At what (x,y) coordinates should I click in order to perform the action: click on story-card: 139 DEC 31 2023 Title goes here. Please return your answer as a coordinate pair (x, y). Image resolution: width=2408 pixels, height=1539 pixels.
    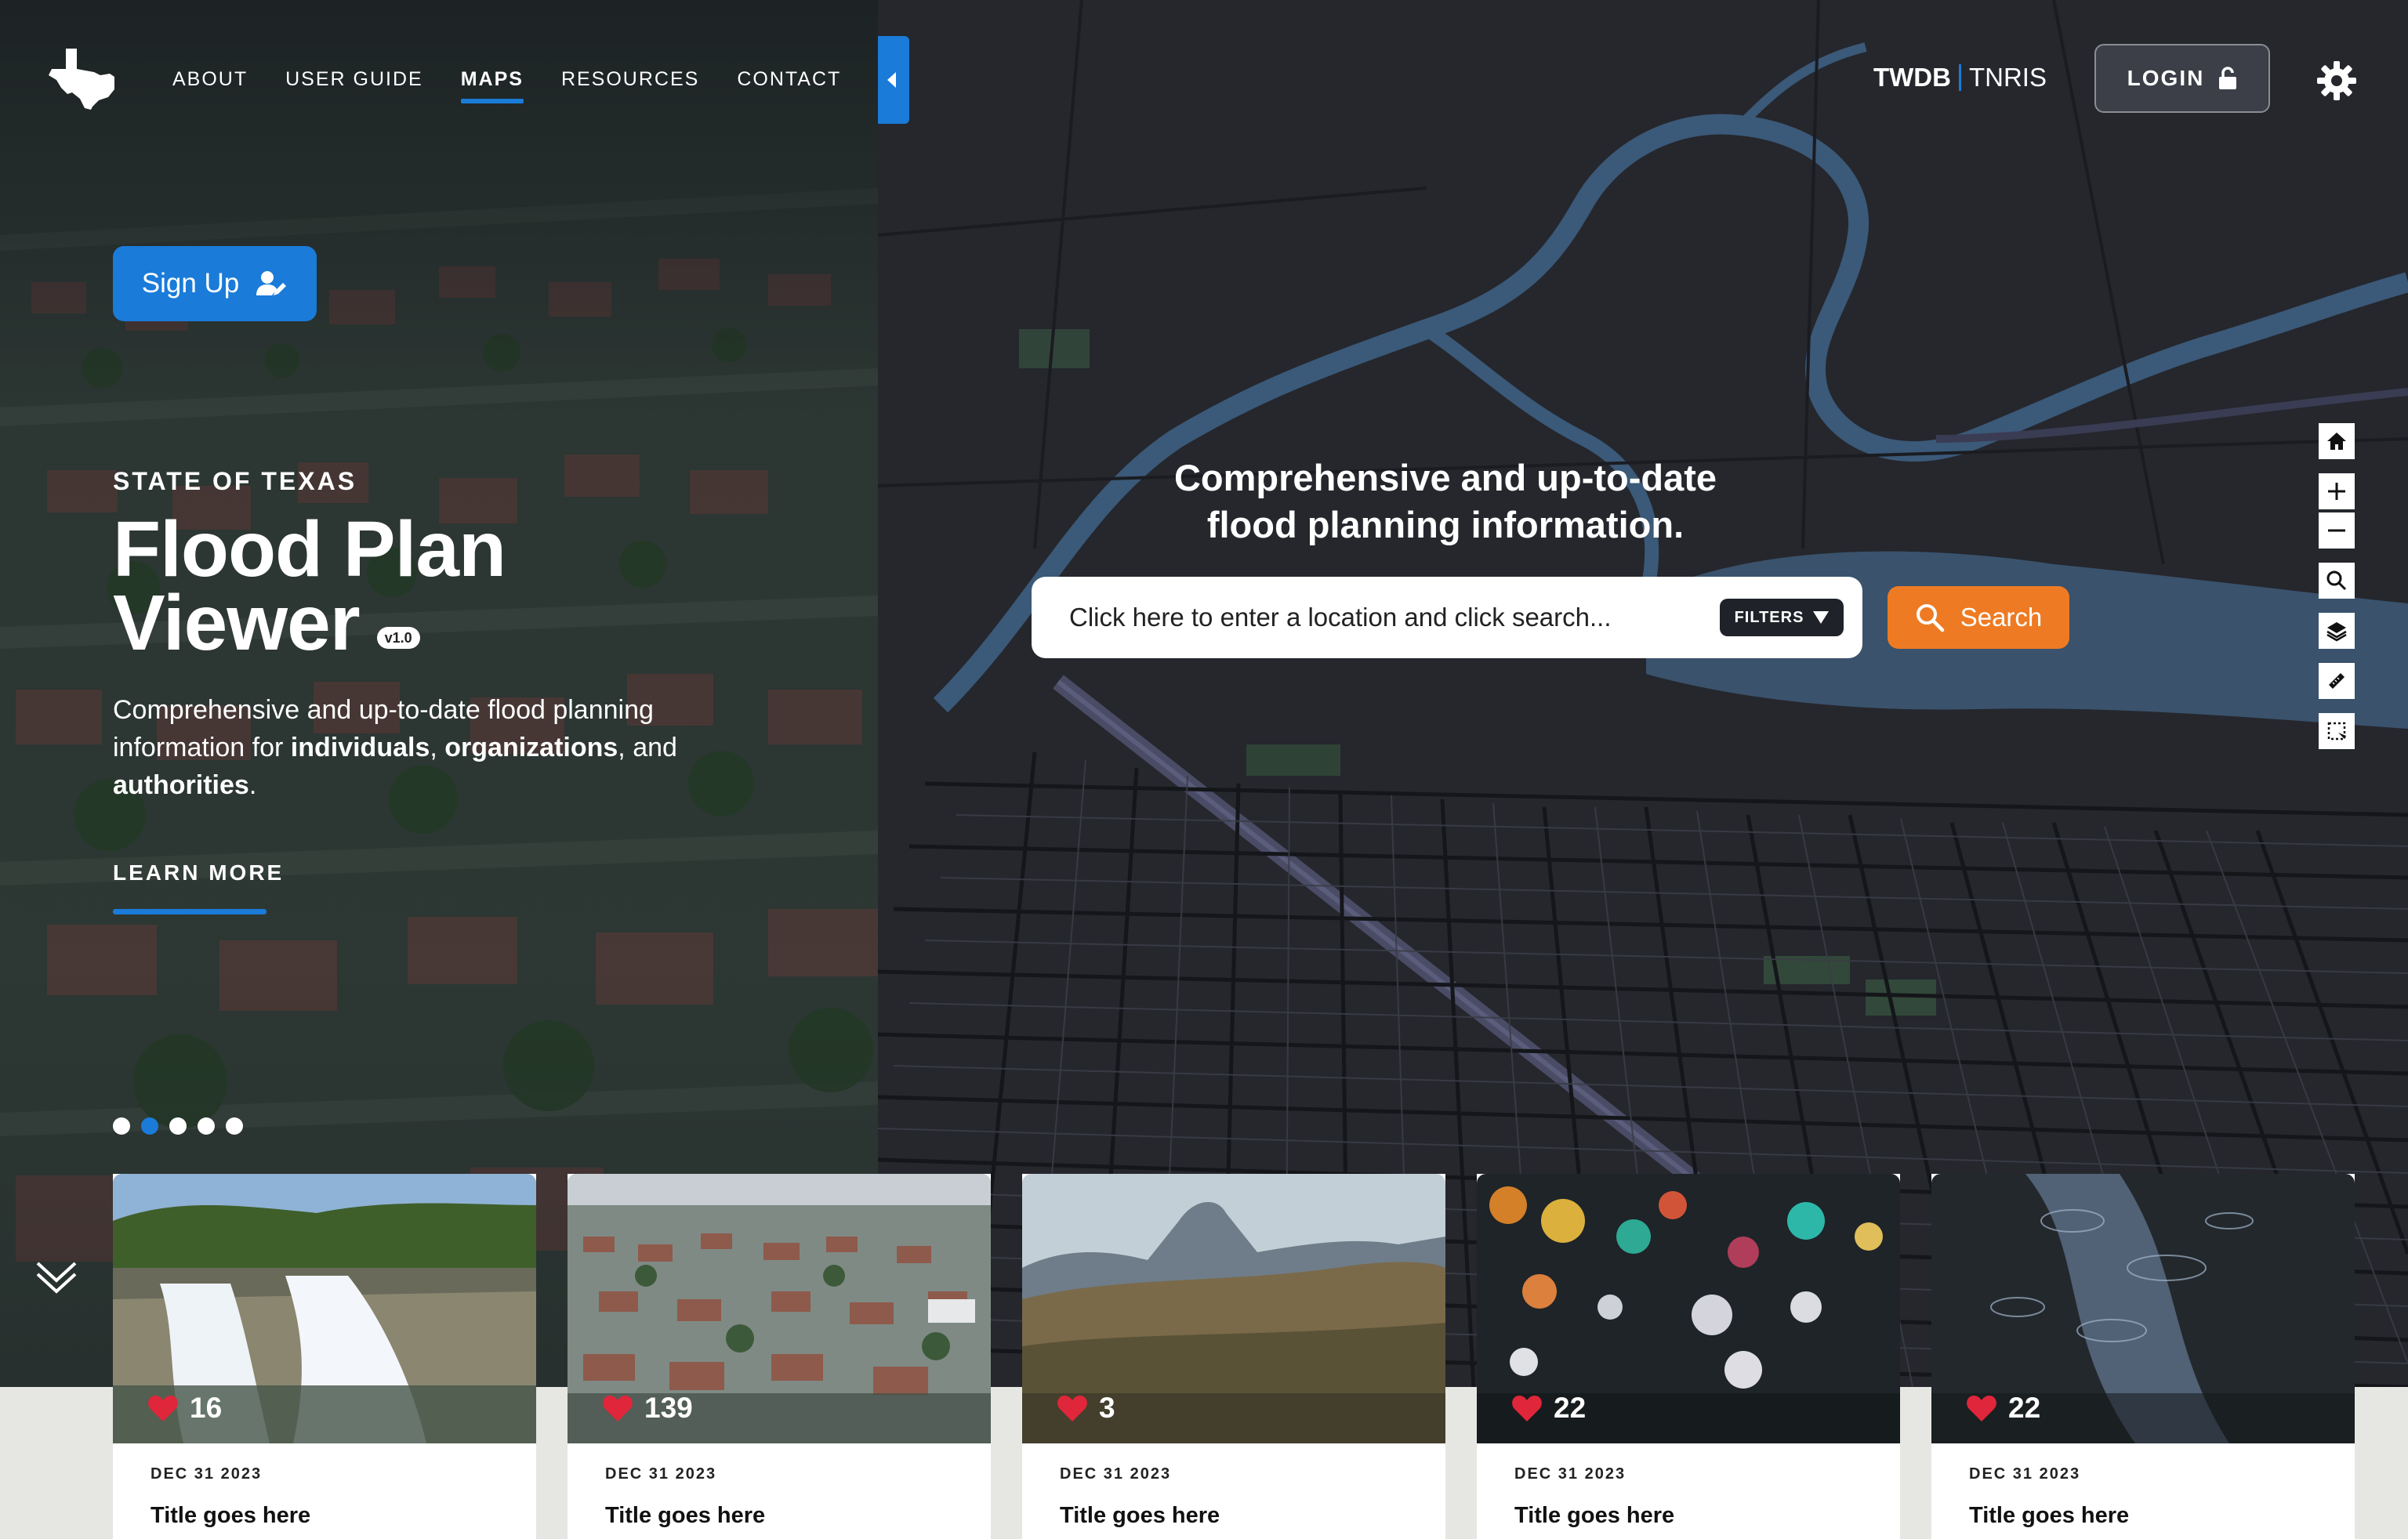
    Looking at the image, I should click on (779, 1356).